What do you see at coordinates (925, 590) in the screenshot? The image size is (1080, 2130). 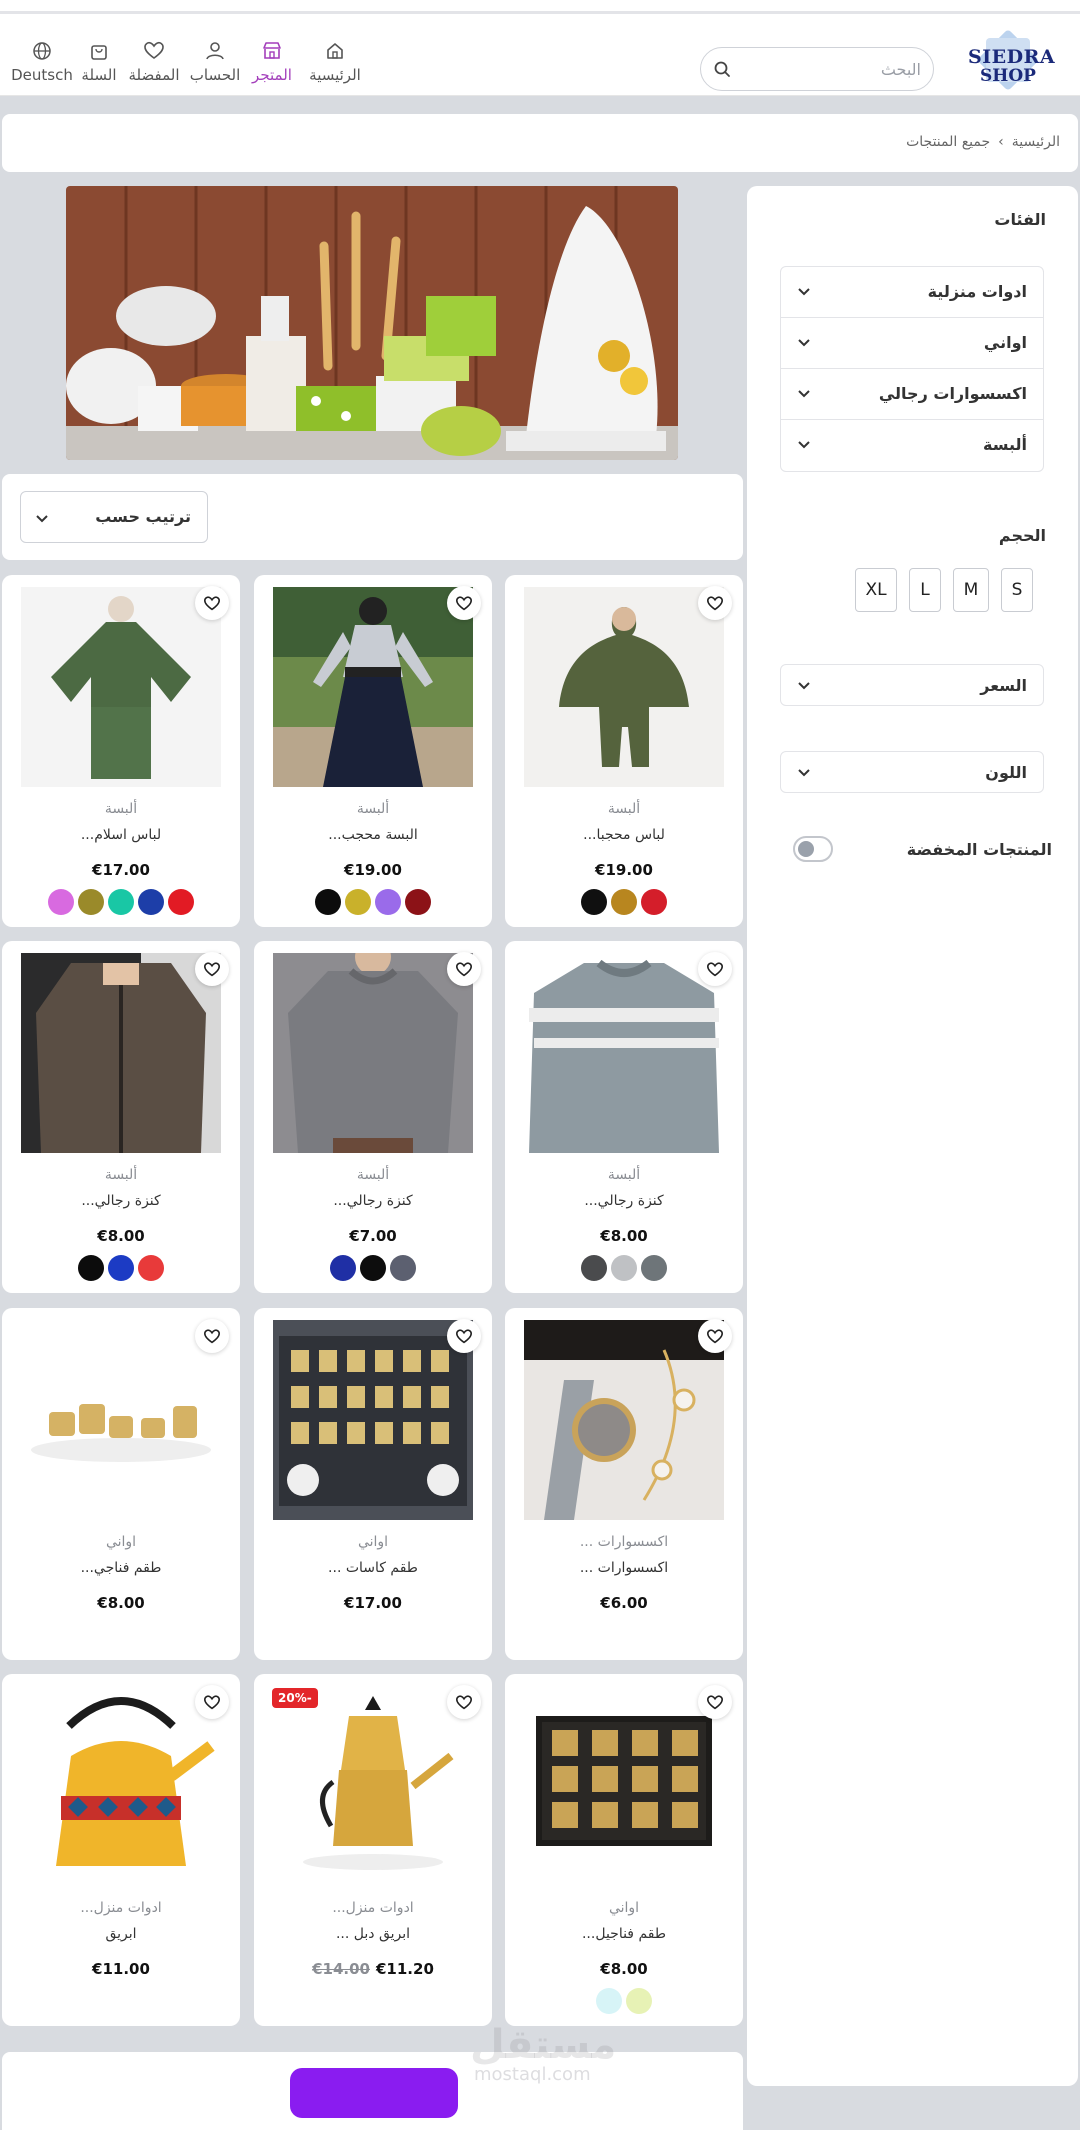 I see `size-l: L` at bounding box center [925, 590].